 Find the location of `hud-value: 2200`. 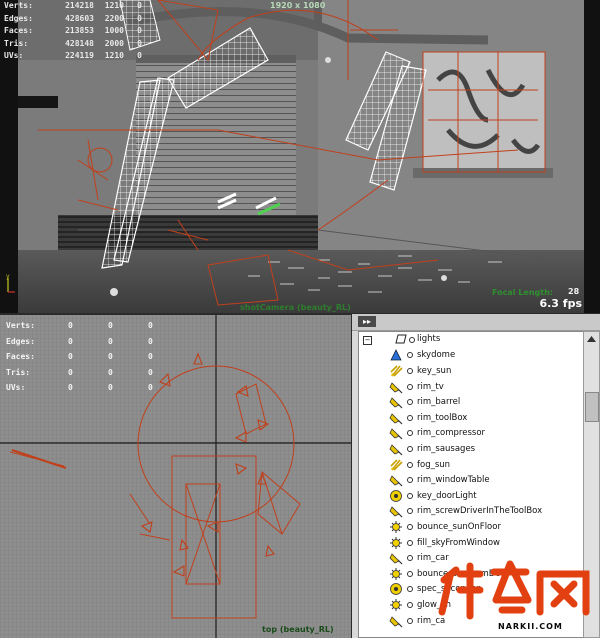

hud-value: 2200 is located at coordinates (114, 18).